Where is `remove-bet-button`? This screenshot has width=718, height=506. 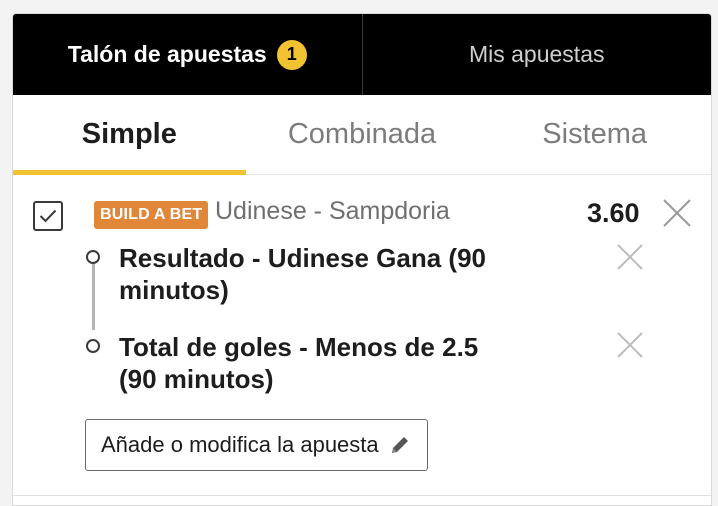 remove-bet-button is located at coordinates (677, 213).